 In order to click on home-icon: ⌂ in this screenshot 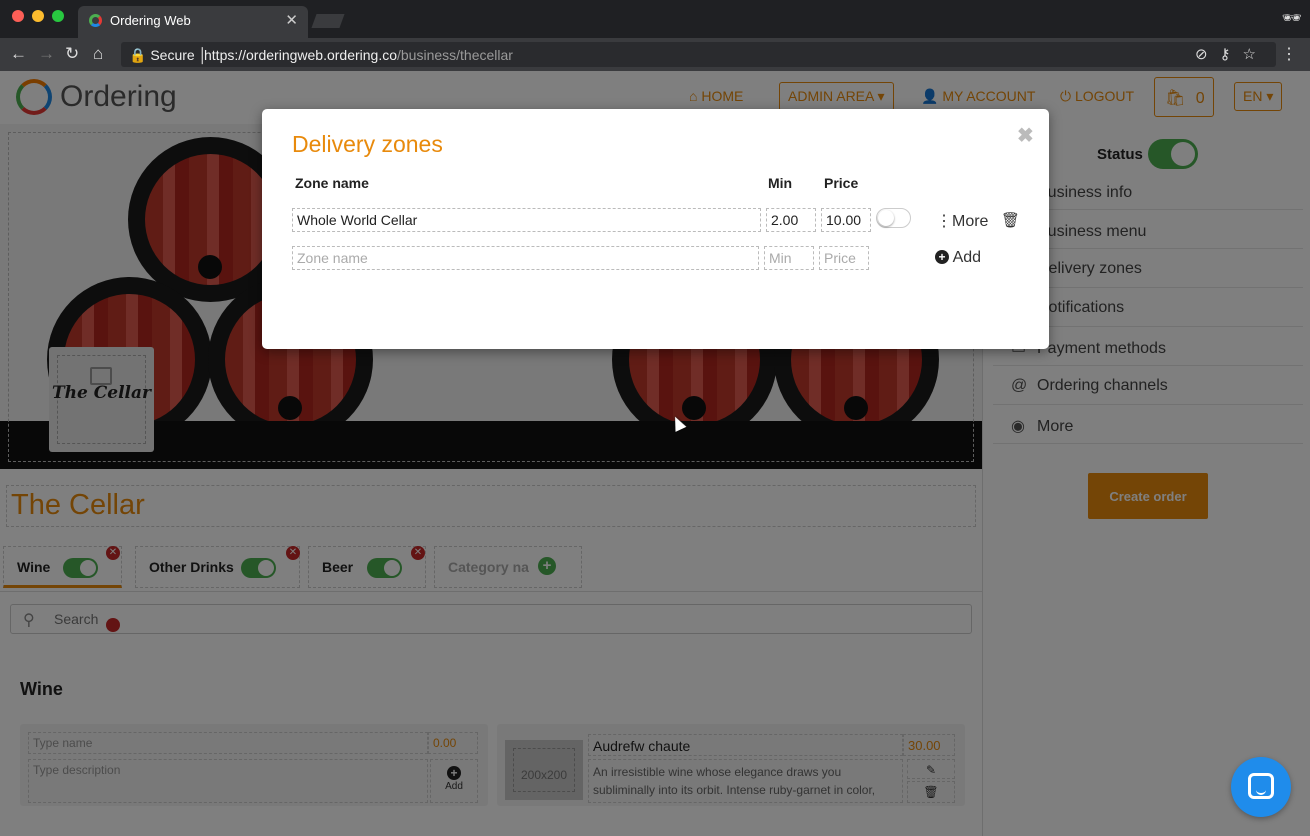, I will do `click(98, 54)`.